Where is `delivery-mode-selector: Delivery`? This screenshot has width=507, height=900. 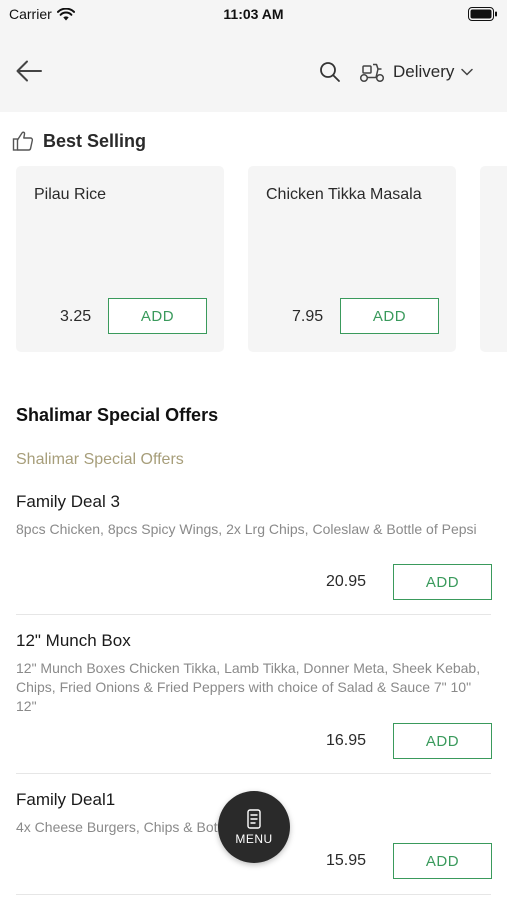 delivery-mode-selector: Delivery is located at coordinates (416, 72).